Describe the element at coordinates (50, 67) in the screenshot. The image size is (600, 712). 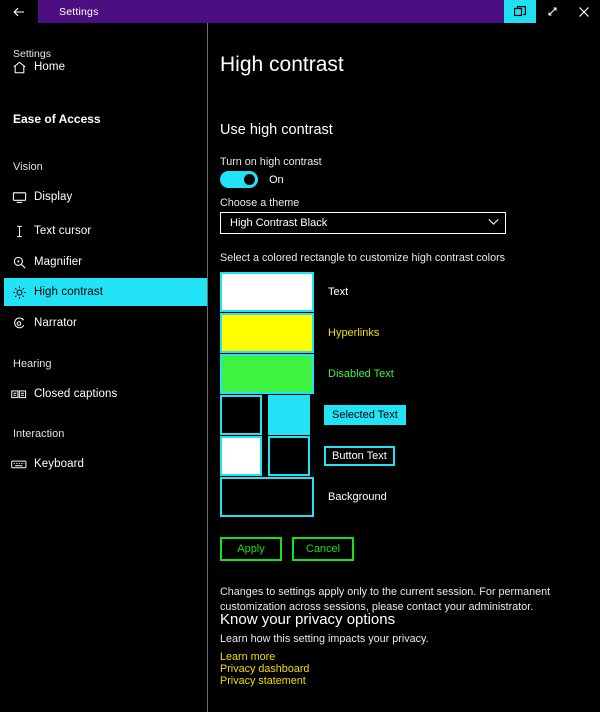
I see `sidebar-item-label: Home` at that location.